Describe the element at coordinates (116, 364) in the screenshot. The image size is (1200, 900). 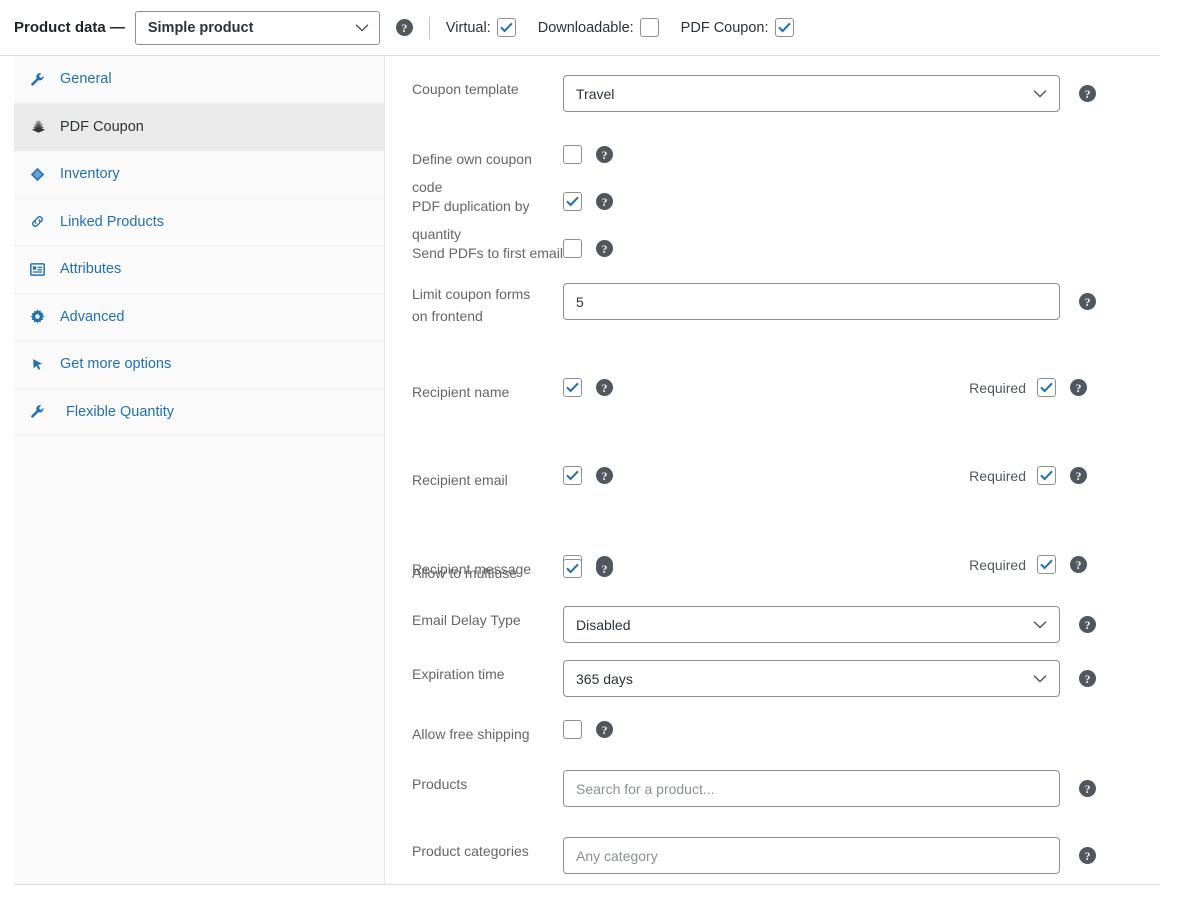
I see `sidebar-item-label: Get more options` at that location.